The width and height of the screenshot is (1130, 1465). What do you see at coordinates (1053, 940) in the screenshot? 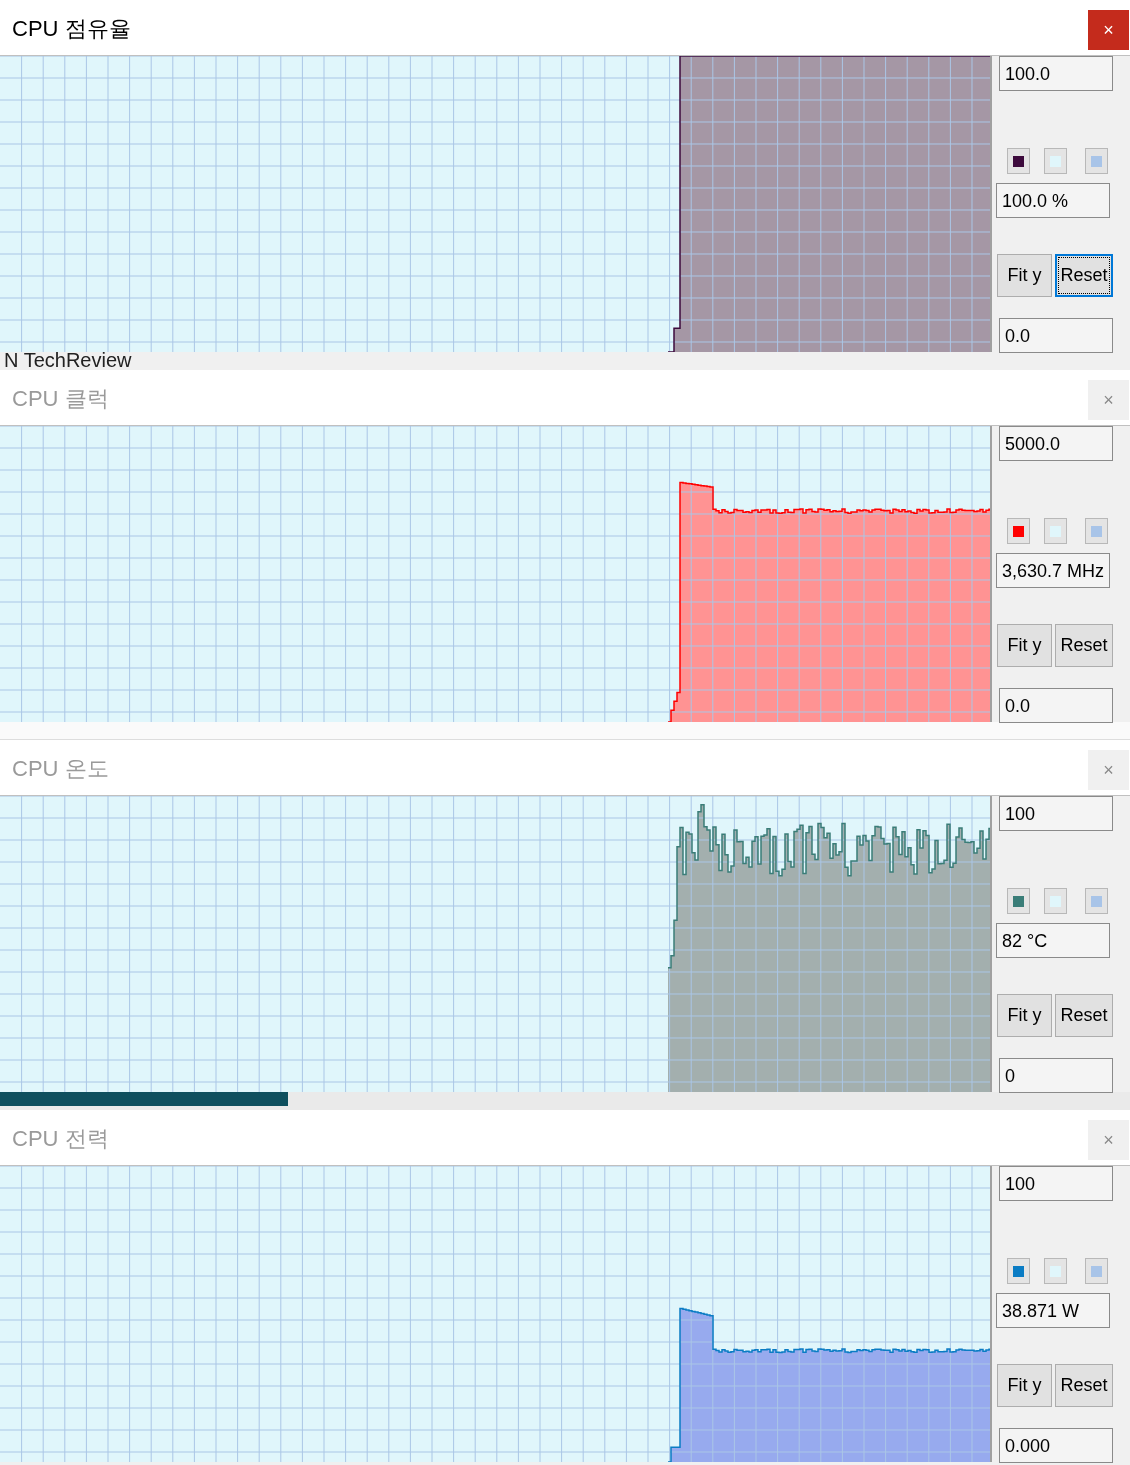
I see `value-field: 82 °C` at bounding box center [1053, 940].